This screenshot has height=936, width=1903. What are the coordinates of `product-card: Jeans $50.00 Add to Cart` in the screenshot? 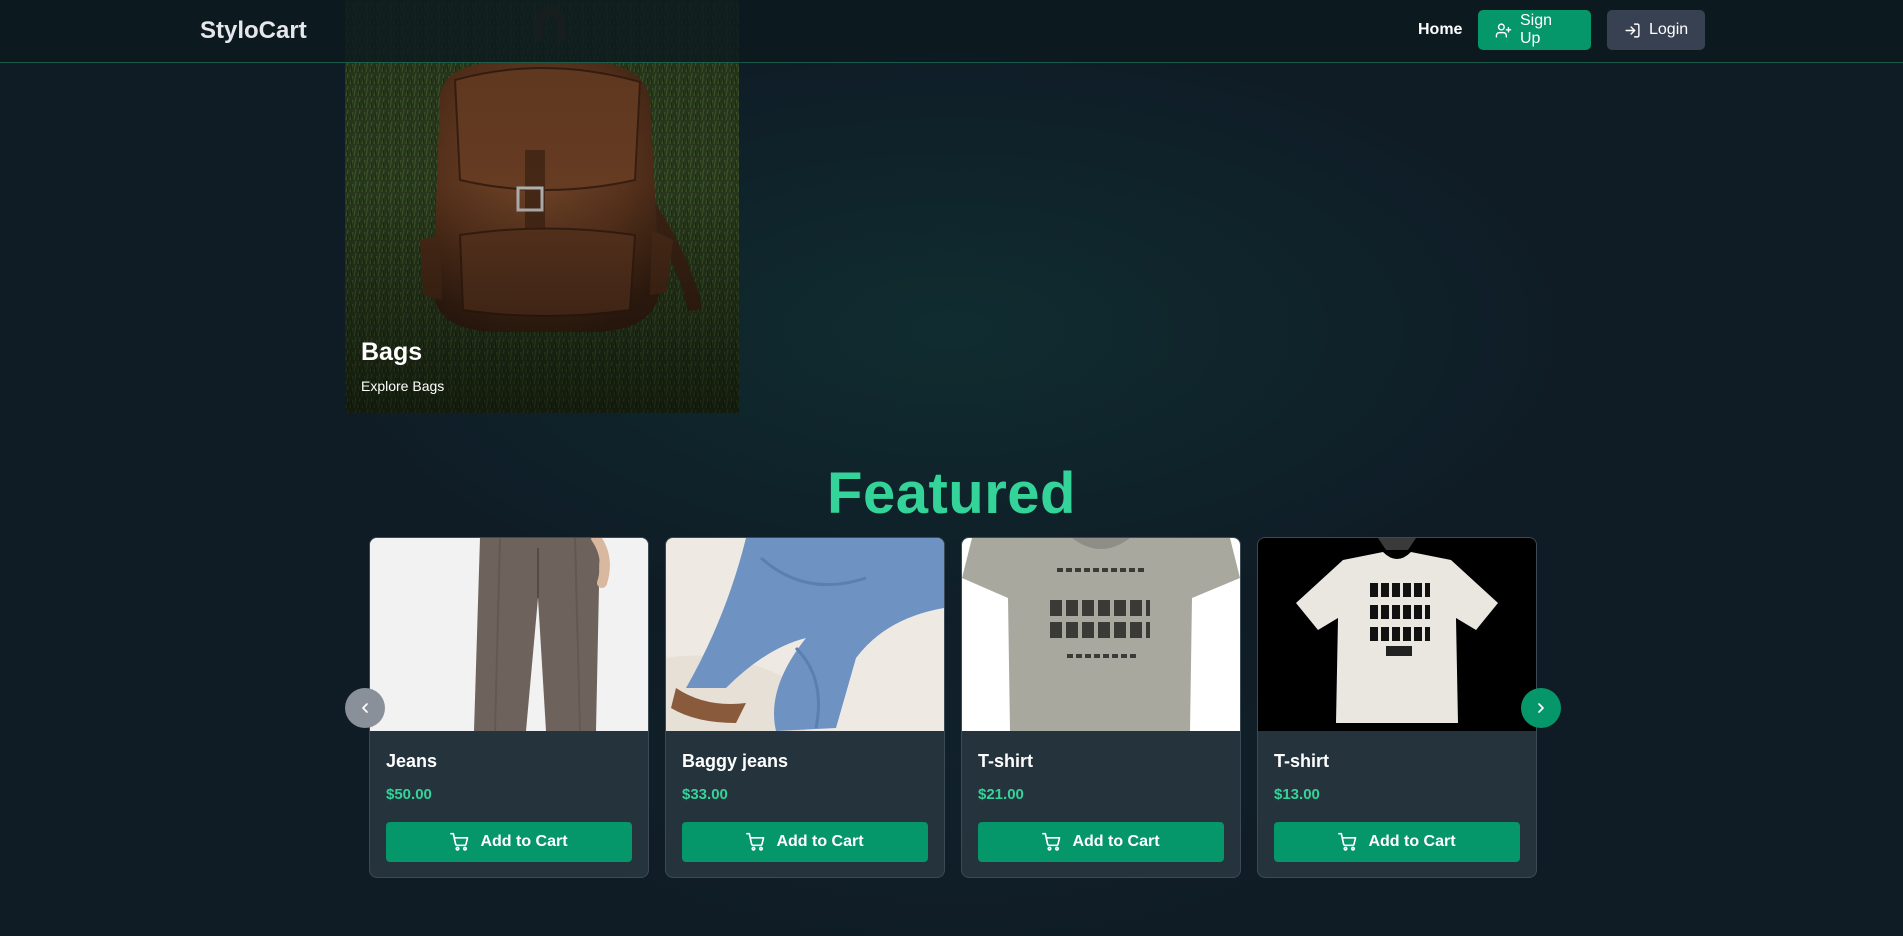 It's located at (509, 707).